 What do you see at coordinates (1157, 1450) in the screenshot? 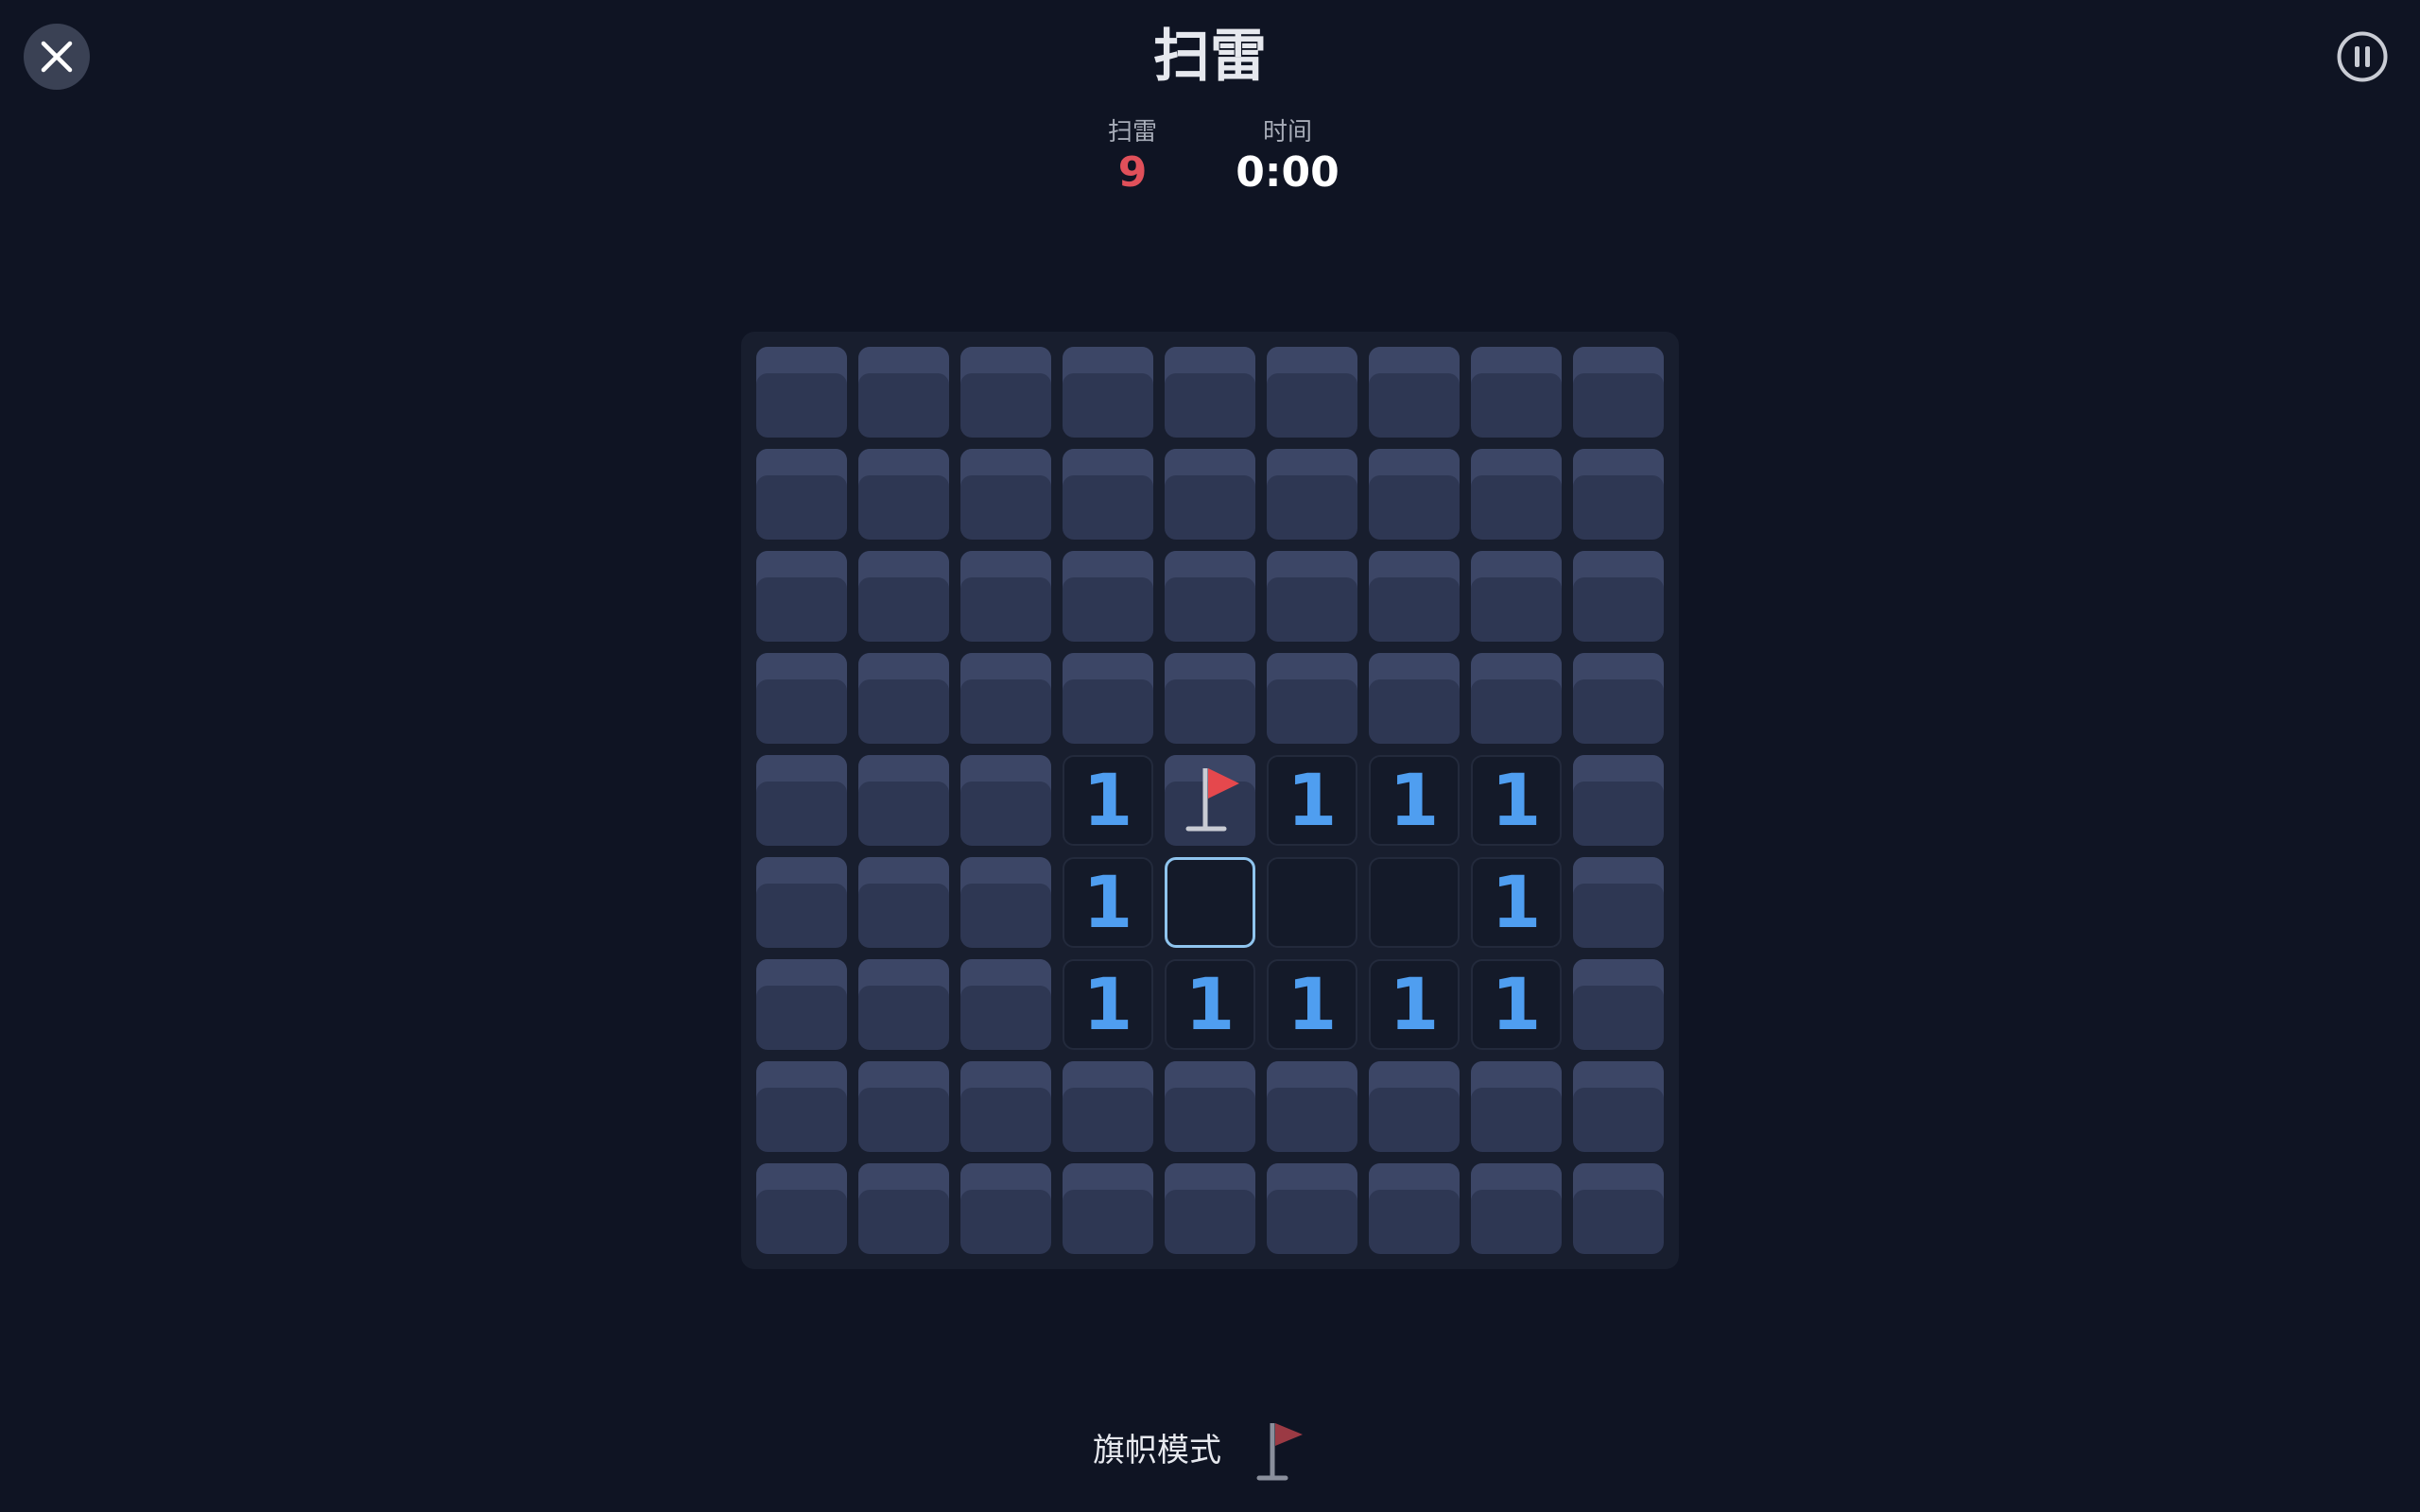
I see `flag-mode-label: 旗帜模式` at bounding box center [1157, 1450].